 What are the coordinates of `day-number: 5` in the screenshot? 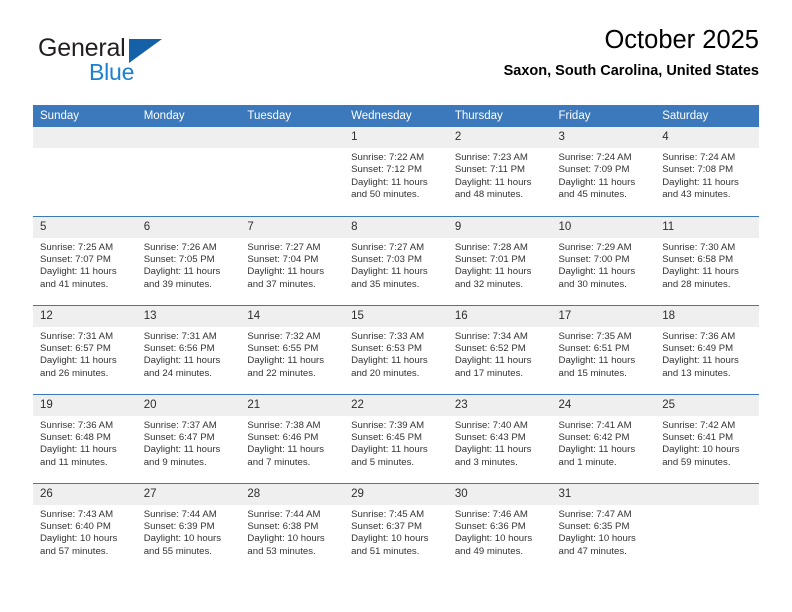 It's located at (85, 227).